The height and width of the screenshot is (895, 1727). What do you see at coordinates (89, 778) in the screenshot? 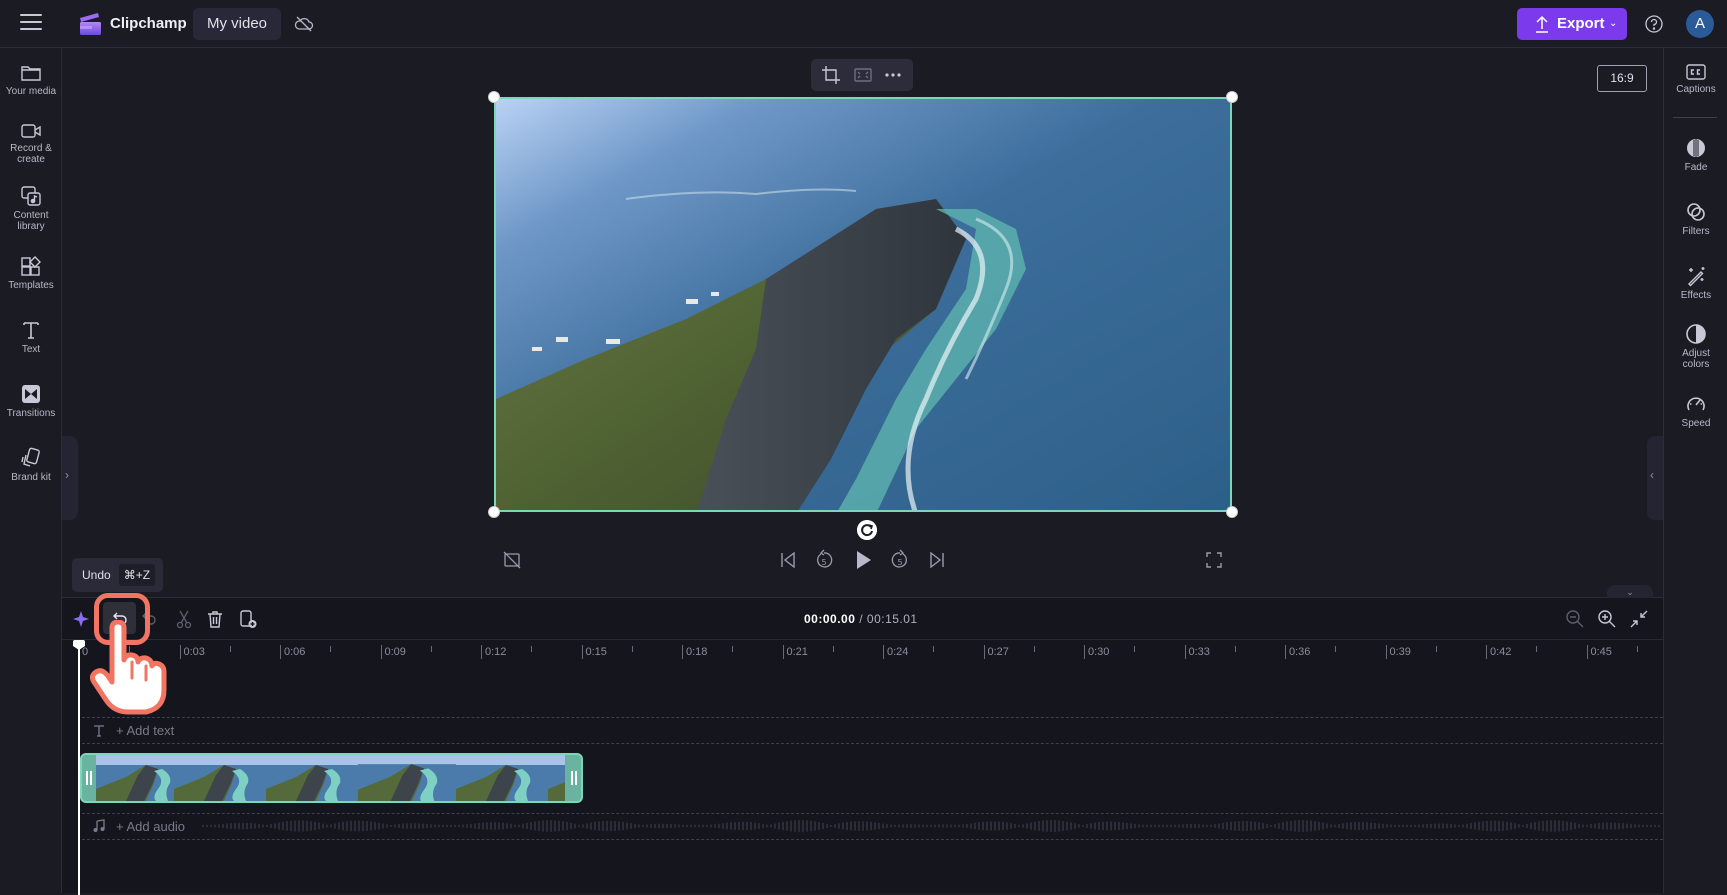
I see `clip-trim-handle-left` at bounding box center [89, 778].